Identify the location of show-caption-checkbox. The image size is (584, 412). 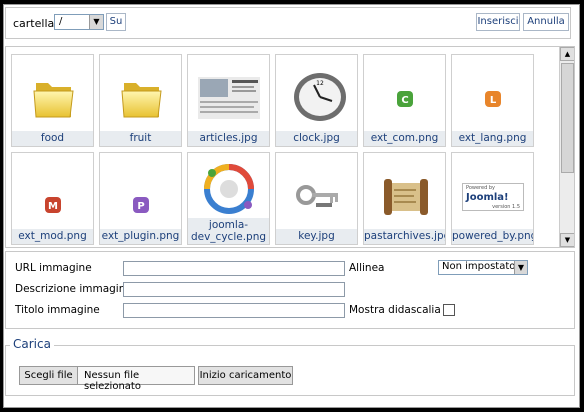
(449, 310).